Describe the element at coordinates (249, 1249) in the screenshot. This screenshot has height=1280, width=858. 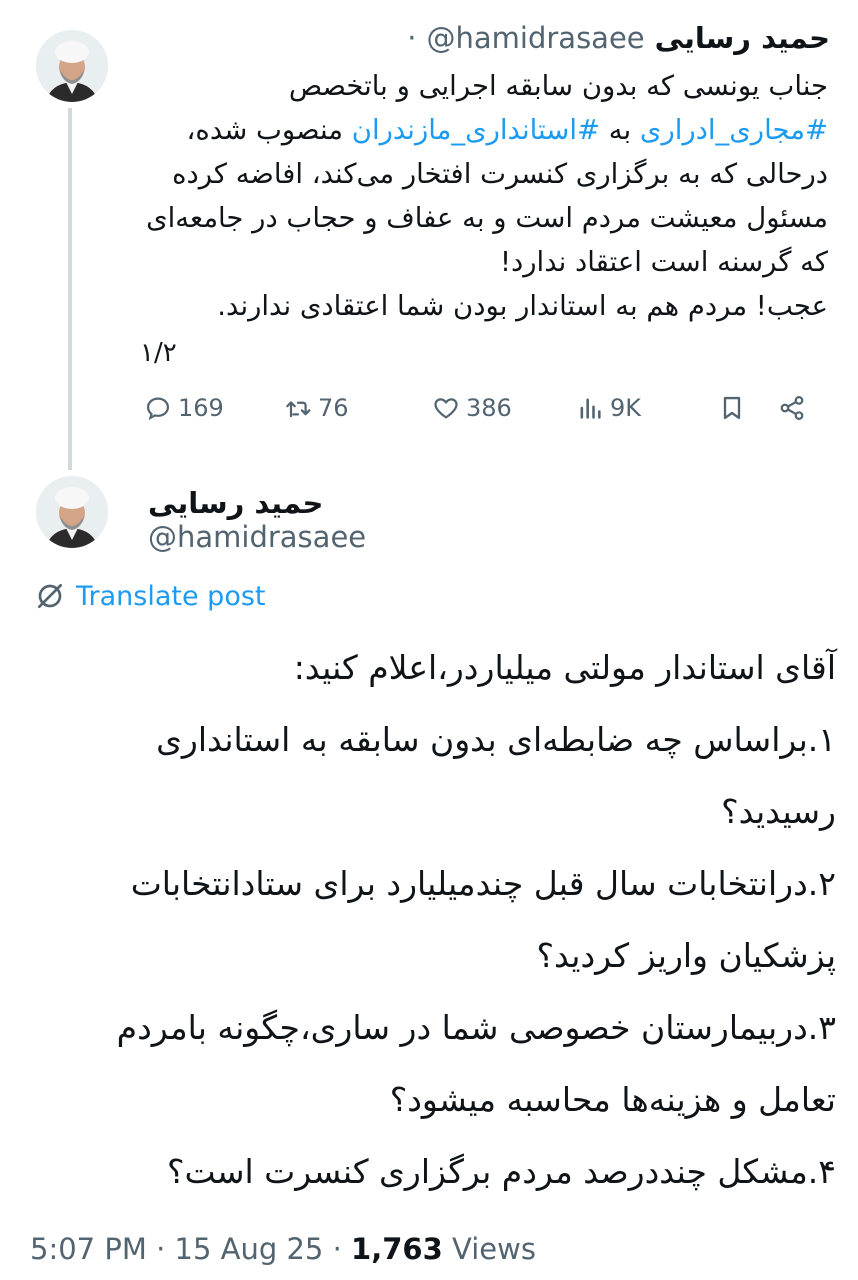
I see `post-date: 15 Aug 25` at that location.